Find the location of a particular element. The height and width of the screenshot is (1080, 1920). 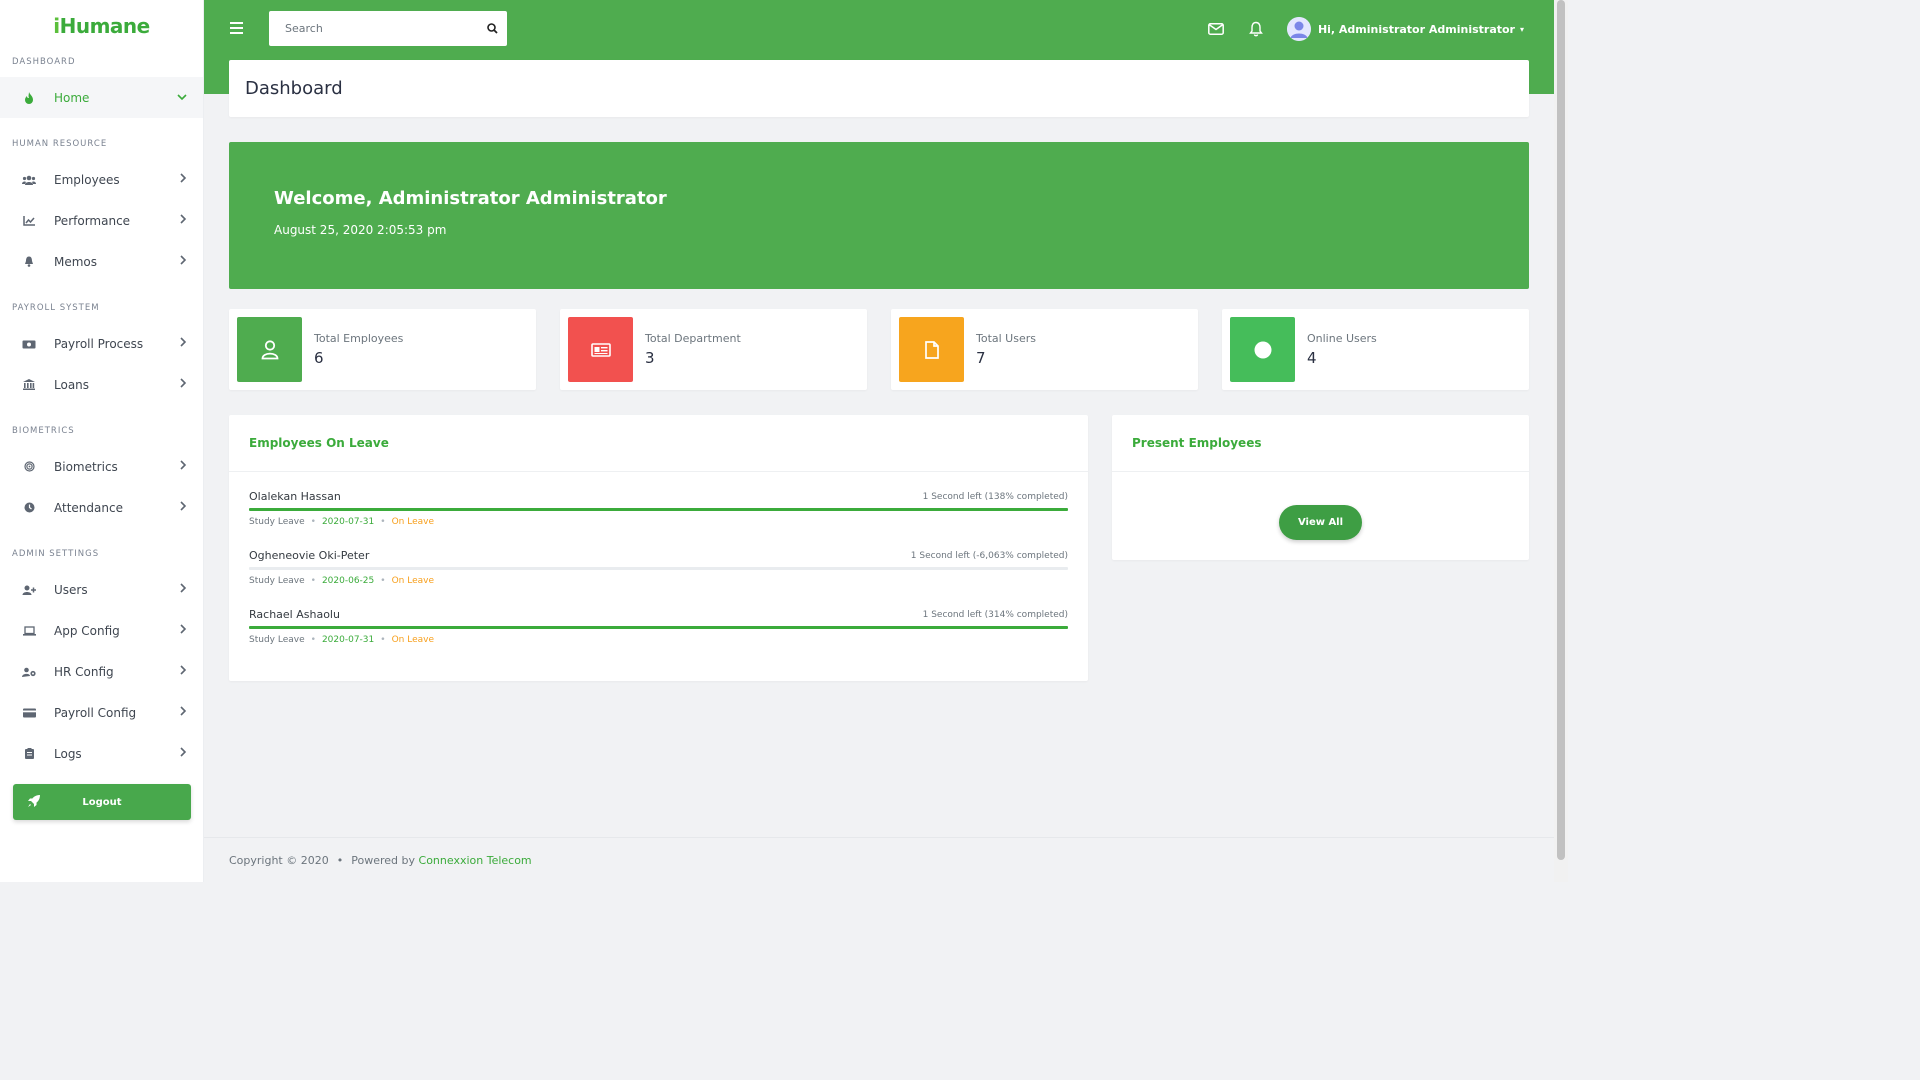

sidebar-item-home: Home is located at coordinates (101, 97).